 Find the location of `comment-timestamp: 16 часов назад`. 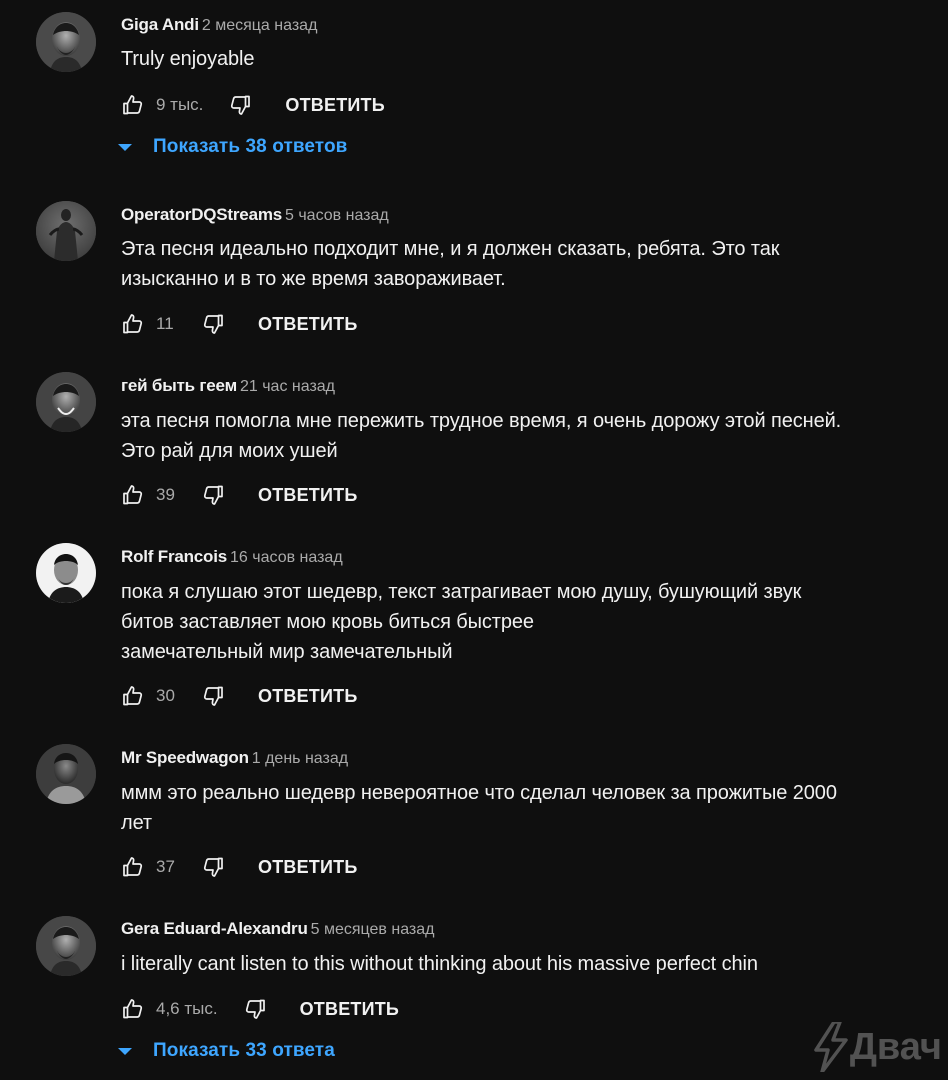

comment-timestamp: 16 часов назад is located at coordinates (286, 557).